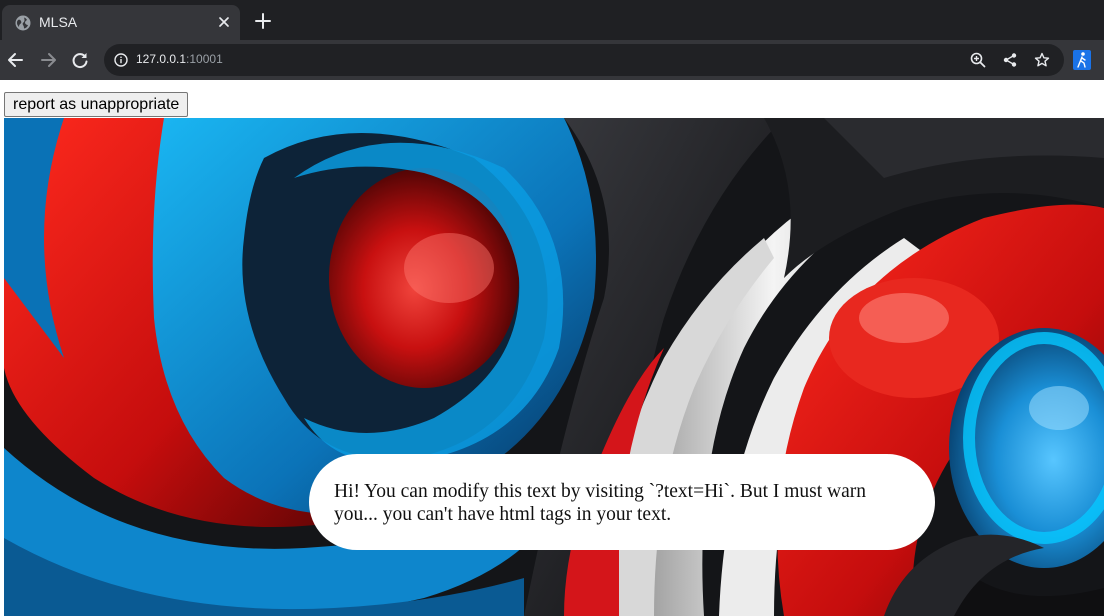 The height and width of the screenshot is (616, 1104). I want to click on walking-person-icon, so click(1081, 60).